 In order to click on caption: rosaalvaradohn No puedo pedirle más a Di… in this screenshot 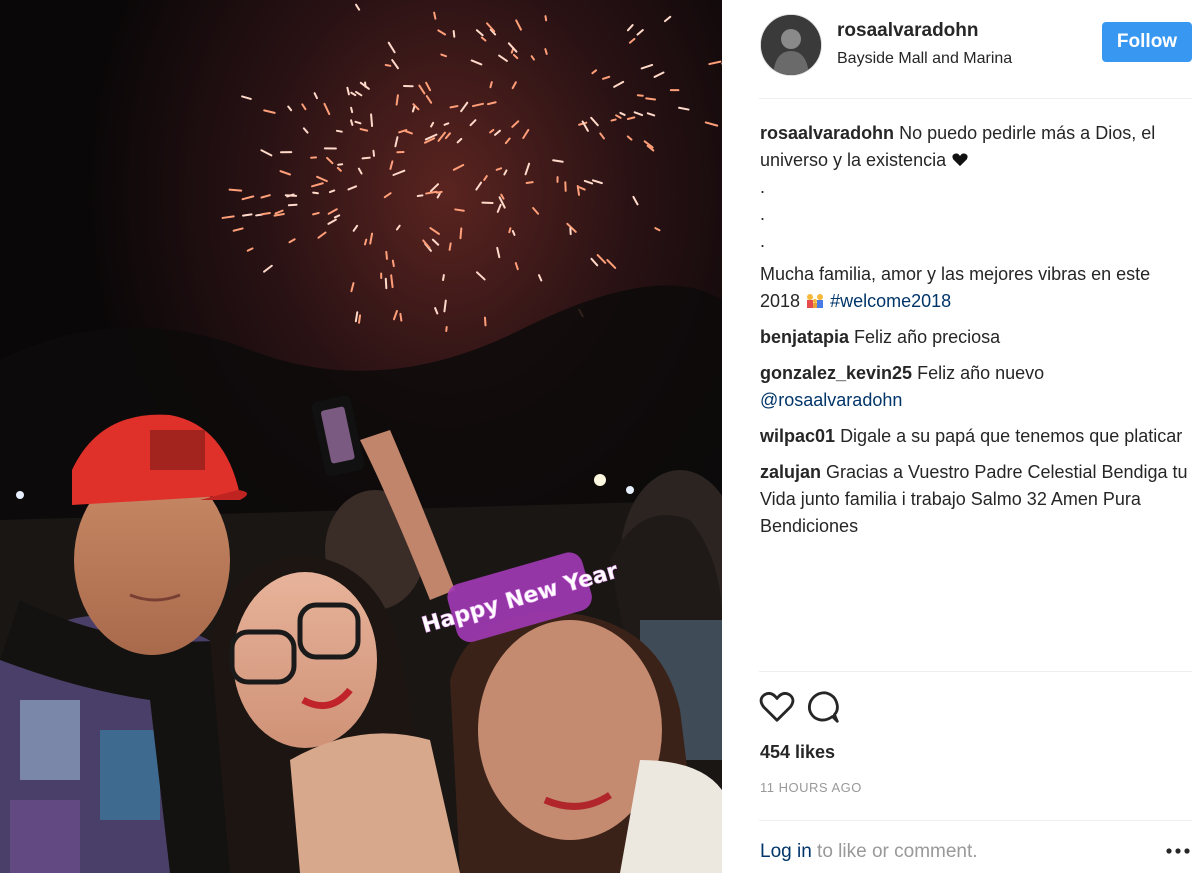, I will do `click(975, 217)`.